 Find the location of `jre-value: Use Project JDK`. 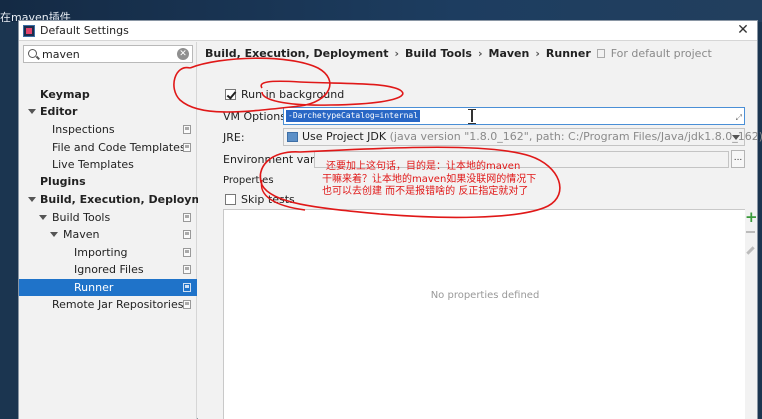

jre-value: Use Project JDK is located at coordinates (344, 136).